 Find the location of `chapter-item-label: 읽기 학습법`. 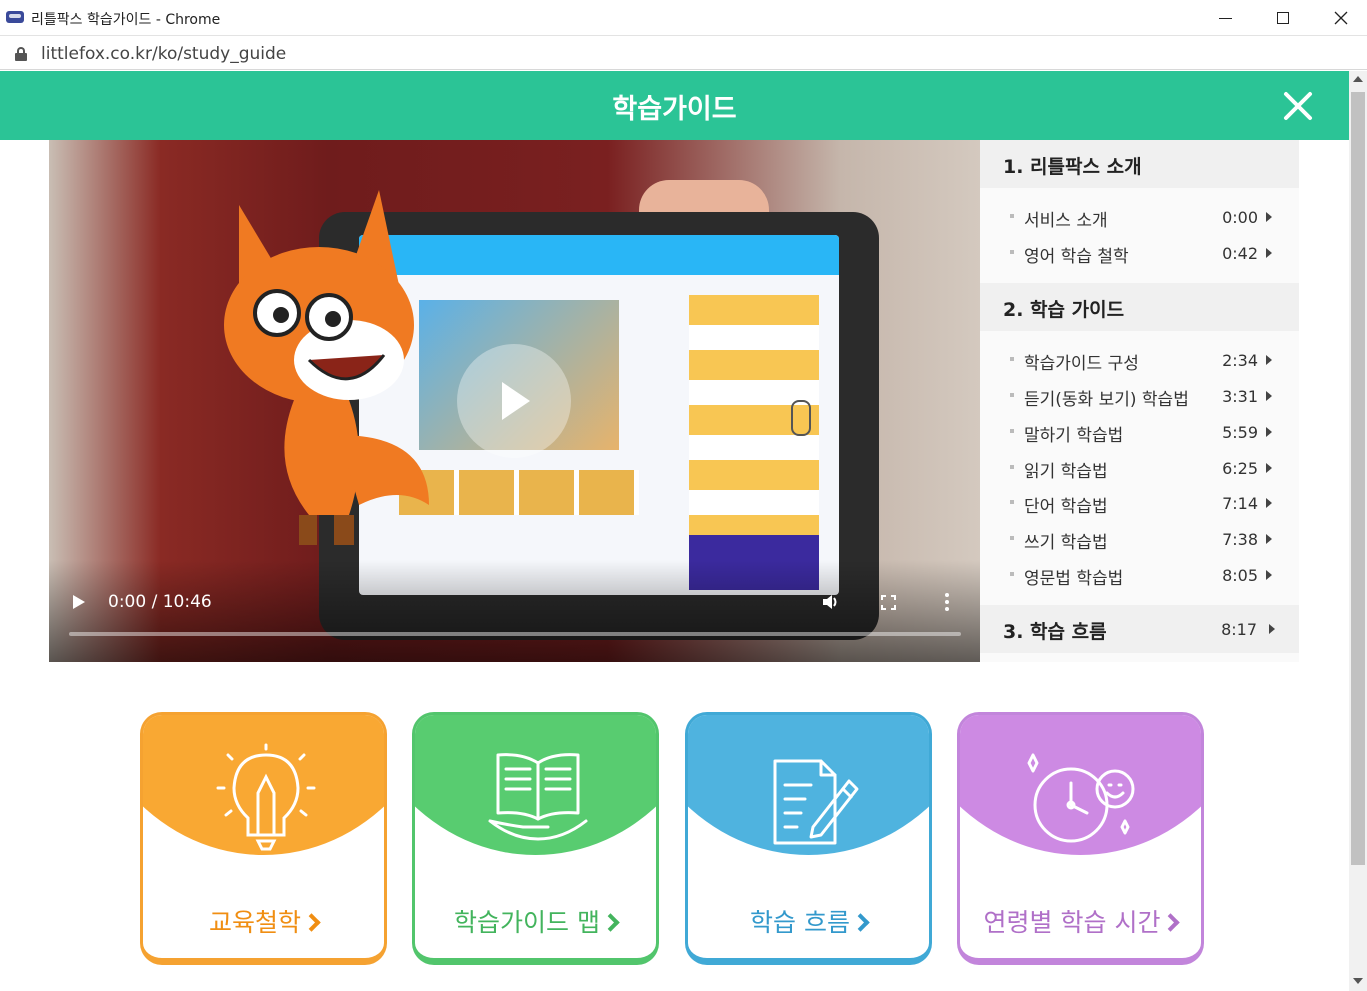

chapter-item-label: 읽기 학습법 is located at coordinates (1066, 472).